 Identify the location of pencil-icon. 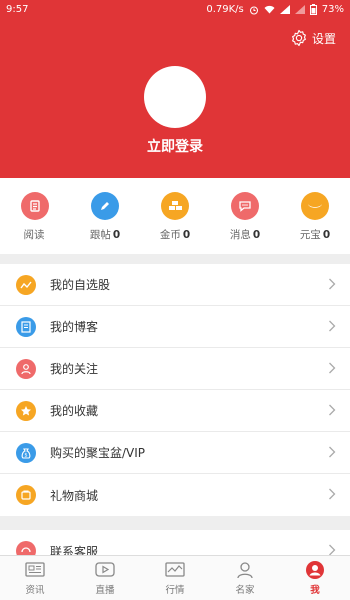
(105, 206).